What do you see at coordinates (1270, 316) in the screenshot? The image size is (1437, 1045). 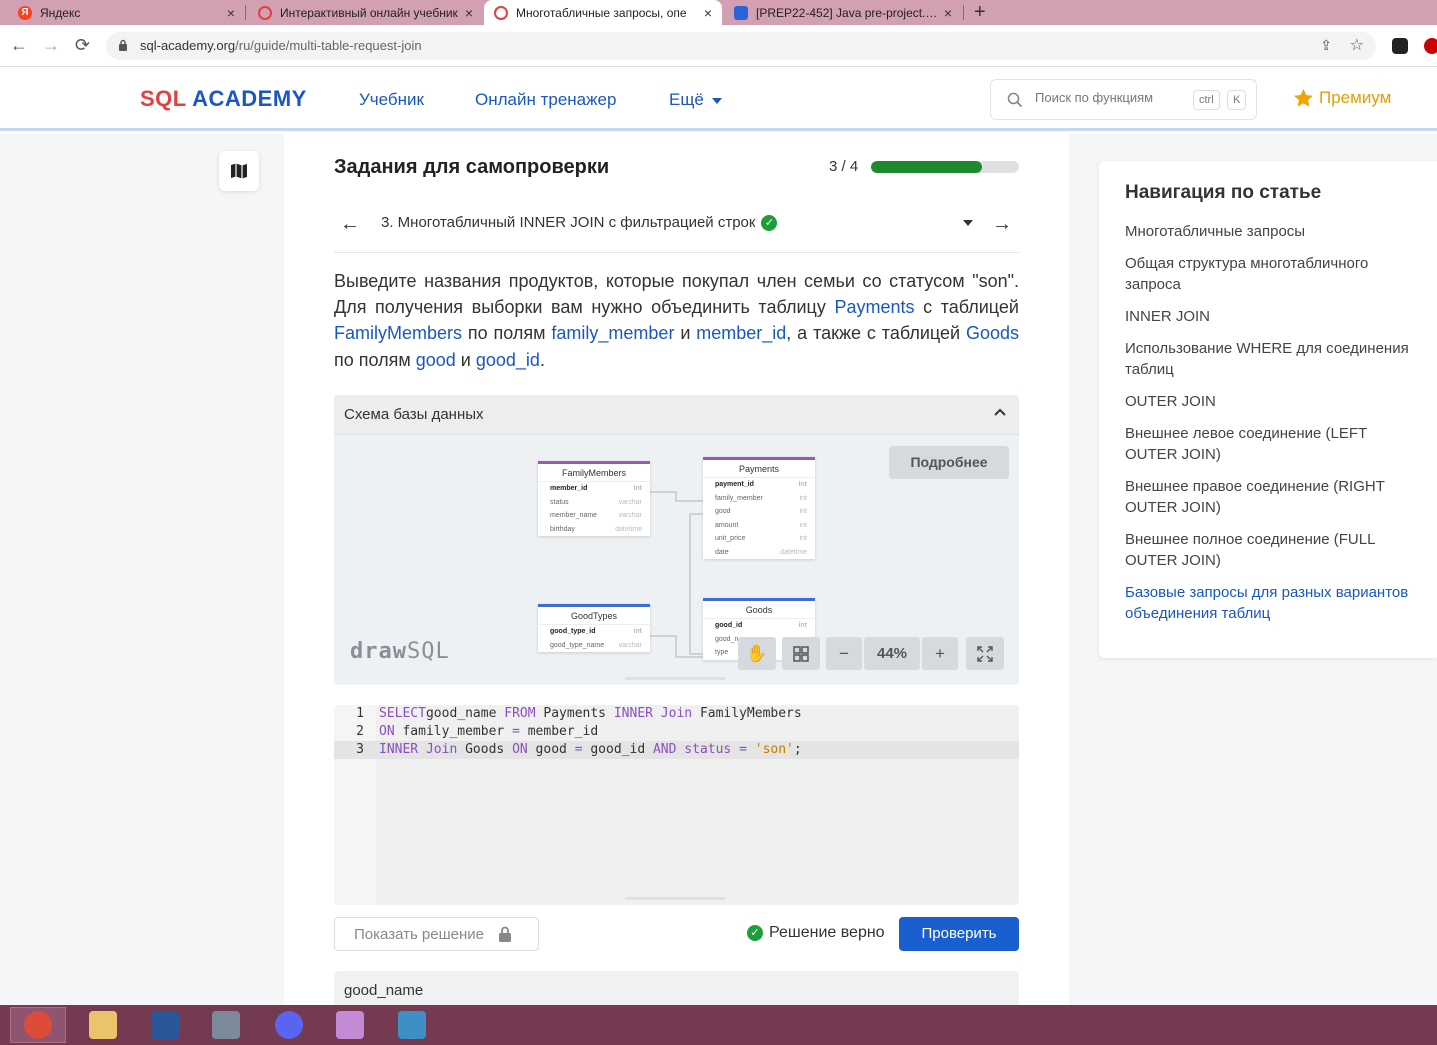 I see `article-nav-item: INNER JOIN` at bounding box center [1270, 316].